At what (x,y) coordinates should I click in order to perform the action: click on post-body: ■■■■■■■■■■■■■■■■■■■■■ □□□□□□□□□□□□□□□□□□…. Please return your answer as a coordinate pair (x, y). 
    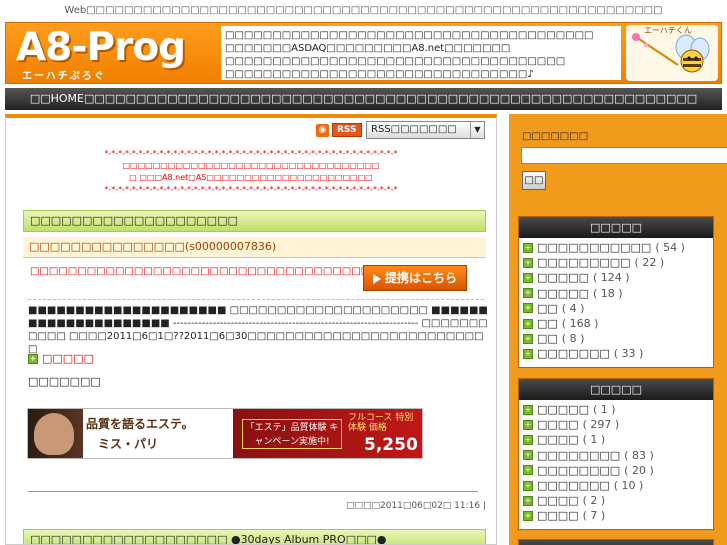
    Looking at the image, I should click on (258, 330).